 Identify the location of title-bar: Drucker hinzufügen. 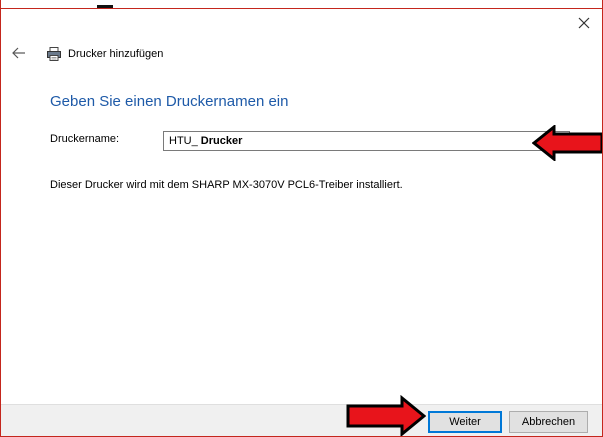
(104, 54).